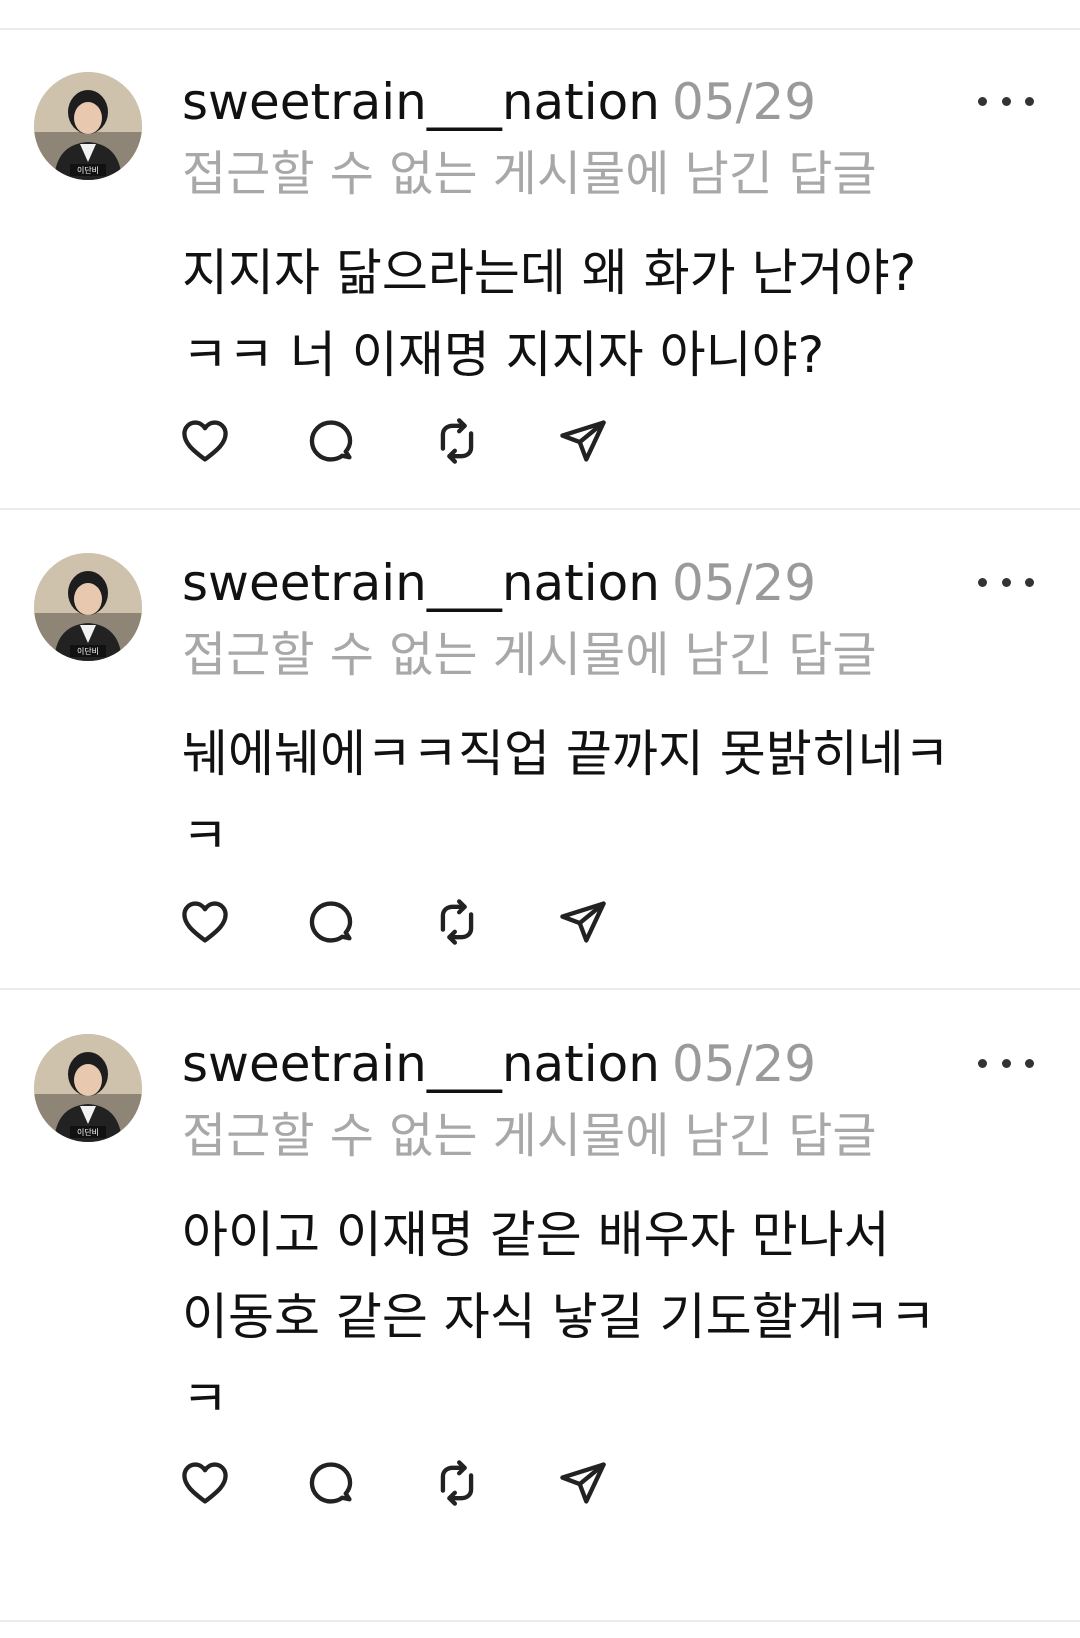 The width and height of the screenshot is (1080, 1638). What do you see at coordinates (559, 1317) in the screenshot?
I see `post-text: 아이고 이재명 같은 배우자 만나서 이동호 같은 자식 낳길 기도할게ㅋㅋ ㅋ` at bounding box center [559, 1317].